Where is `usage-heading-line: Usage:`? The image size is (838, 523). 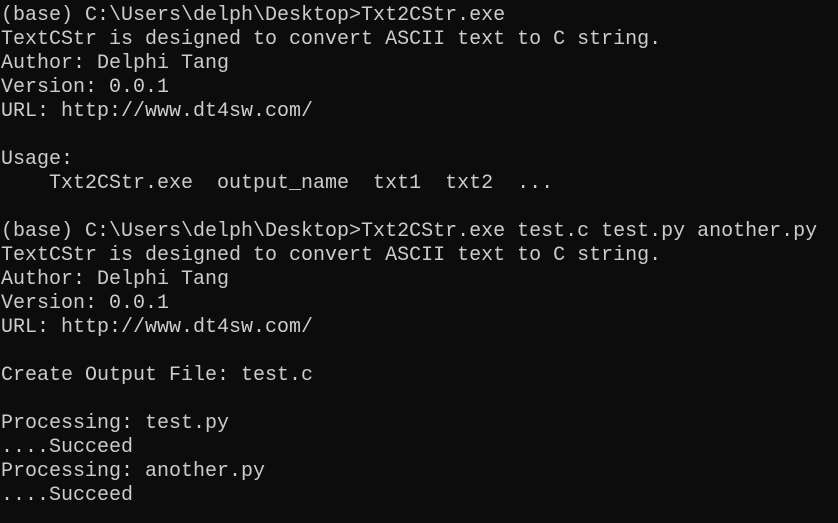 usage-heading-line: Usage: is located at coordinates (37, 159).